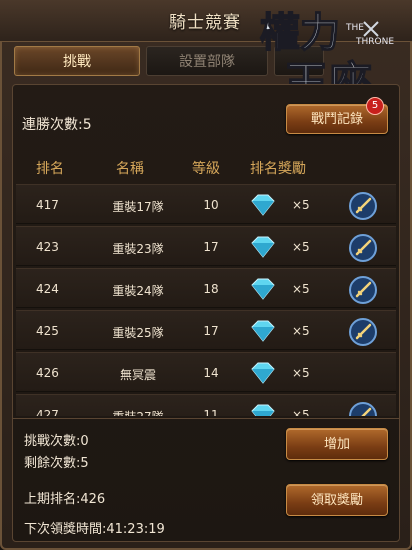 Image resolution: width=412 pixels, height=550 pixels. I want to click on table-row: 426 無冥震 14 ×5, so click(206, 372).